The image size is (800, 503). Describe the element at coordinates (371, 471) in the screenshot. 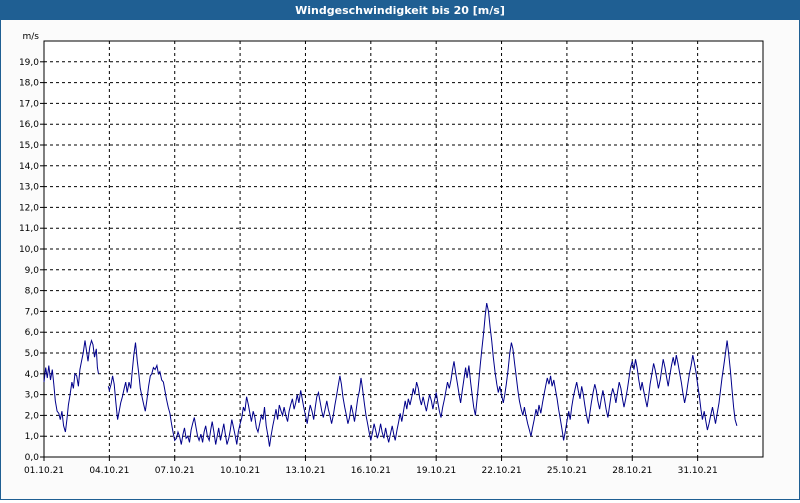

I see `x-tick-label: 16.10.21` at that location.